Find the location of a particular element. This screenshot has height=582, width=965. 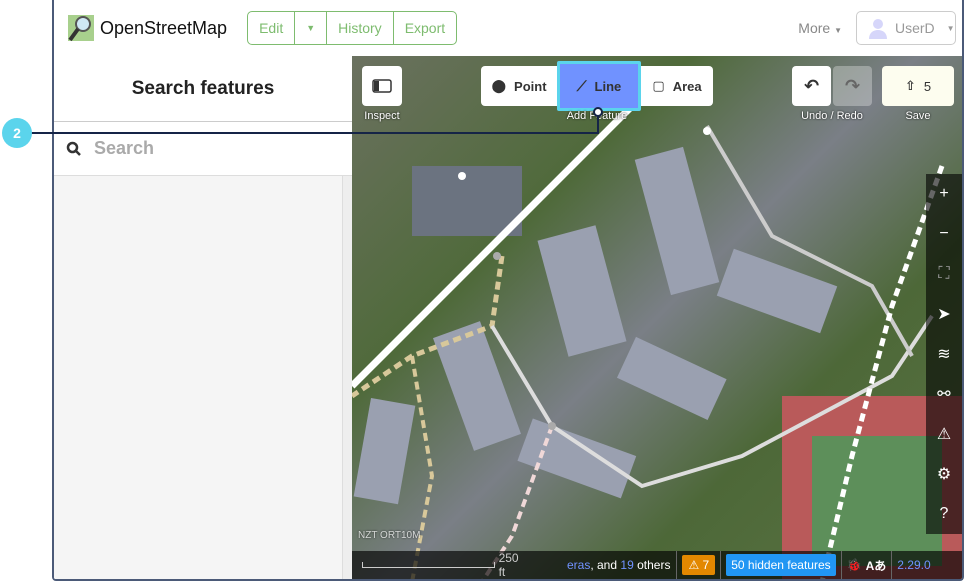

background-button: ≋ is located at coordinates (944, 354).